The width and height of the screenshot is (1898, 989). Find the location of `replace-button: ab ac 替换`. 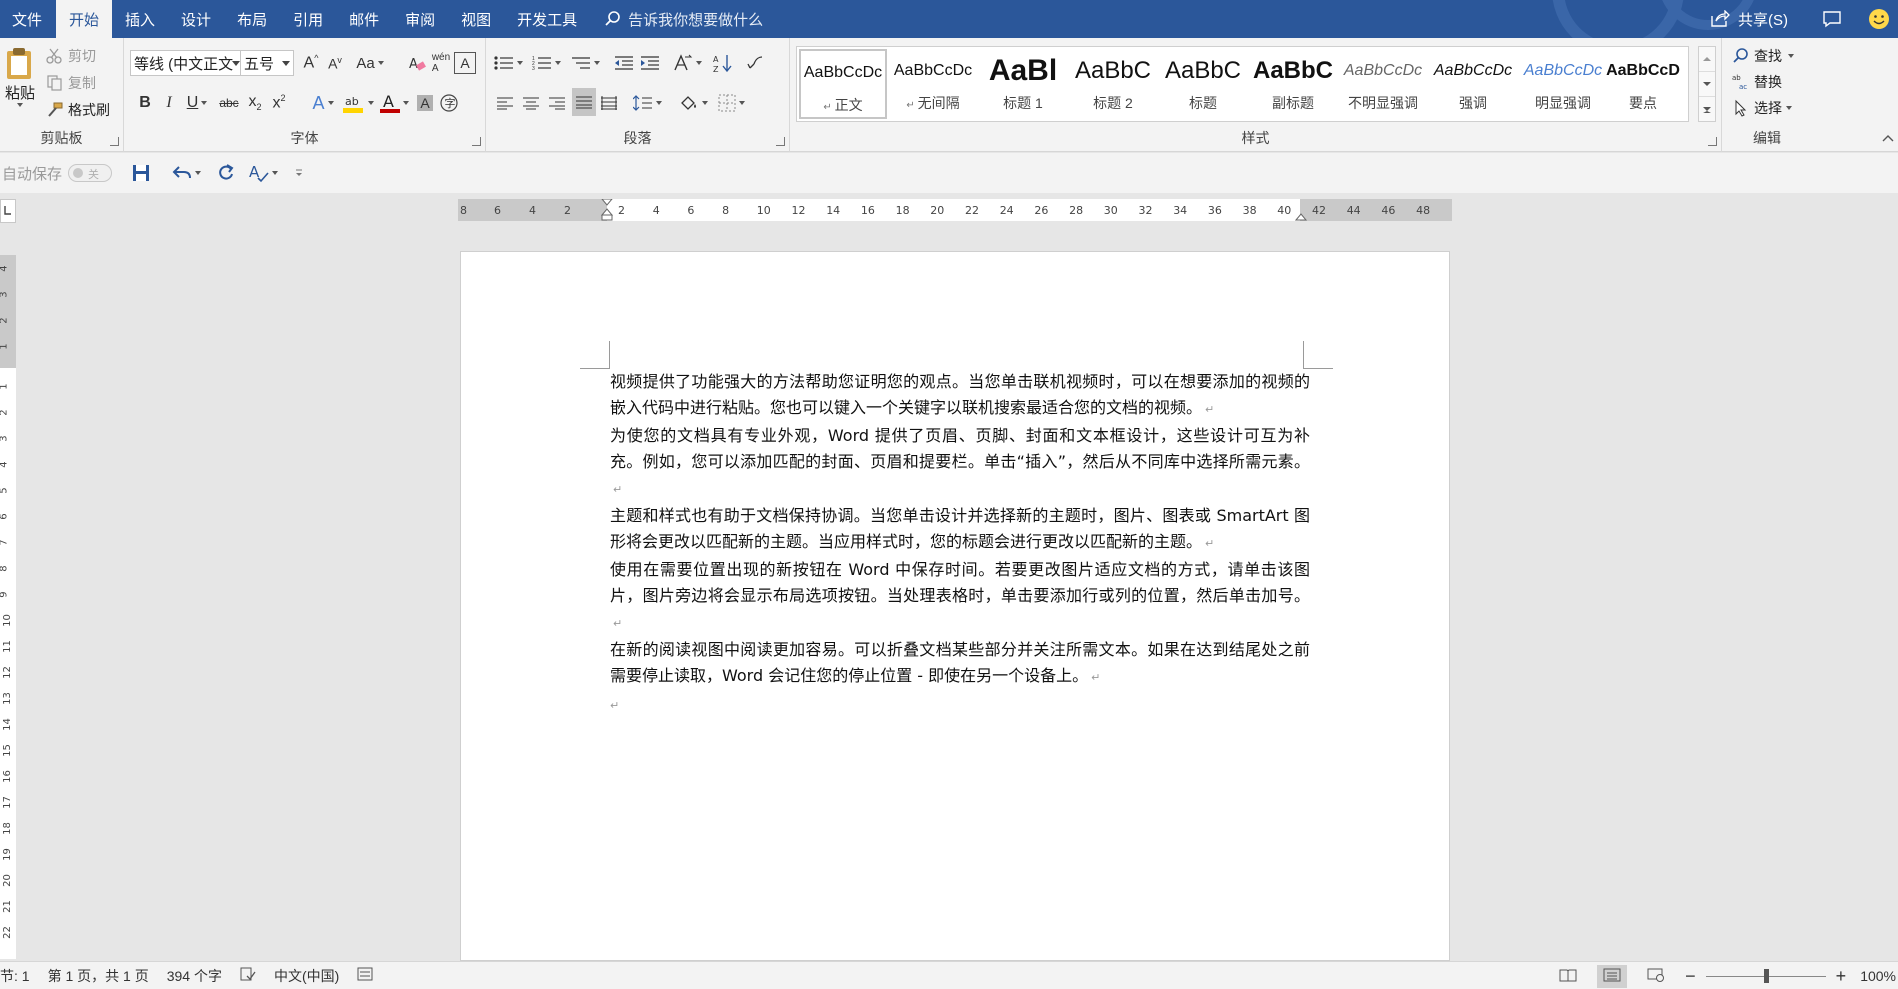

replace-button: ab ac 替换 is located at coordinates (1757, 82).